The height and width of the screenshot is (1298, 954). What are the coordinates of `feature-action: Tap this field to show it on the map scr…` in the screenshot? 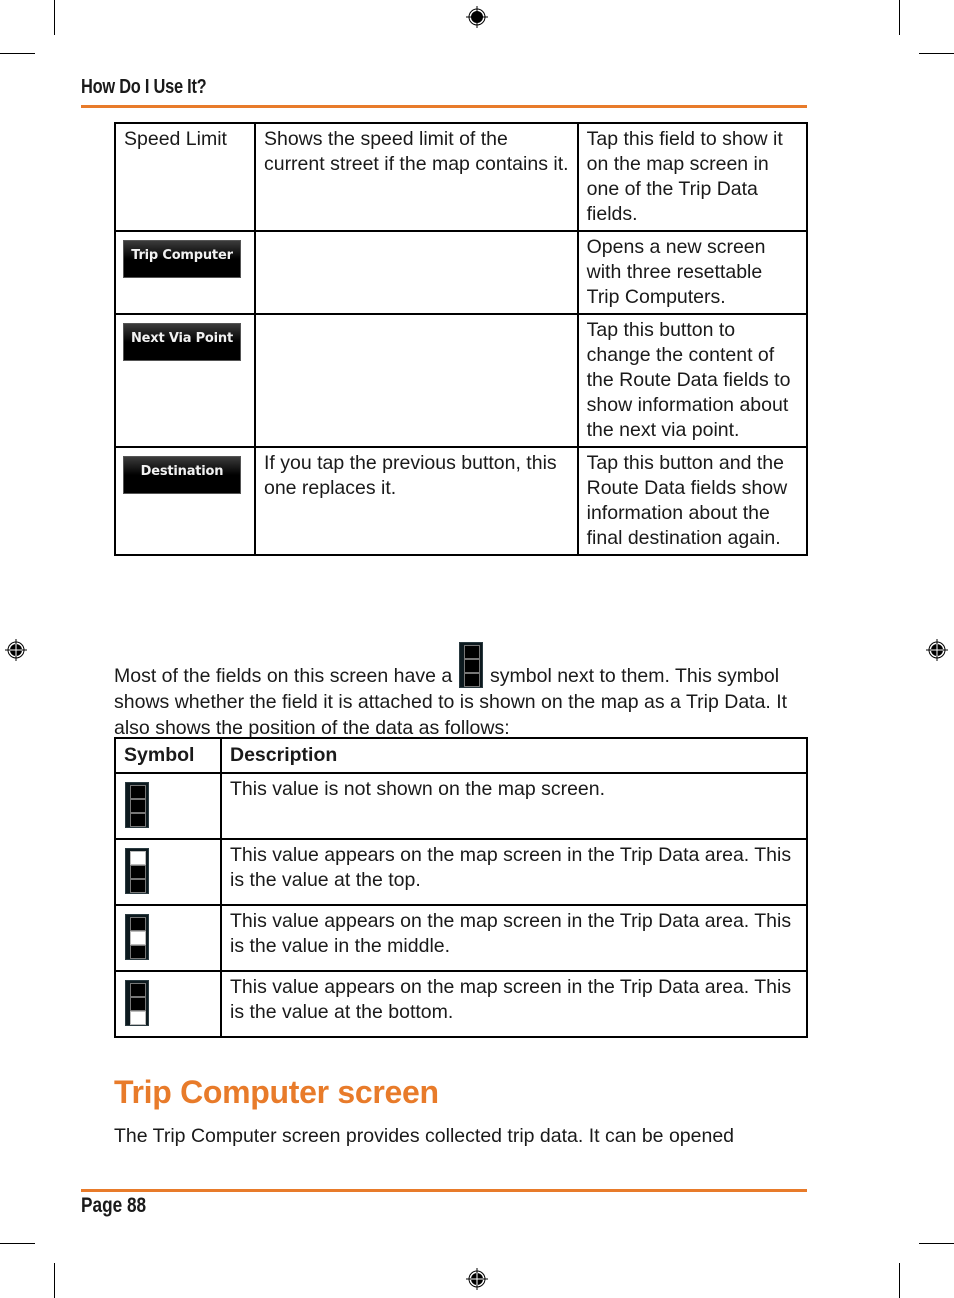 It's located at (684, 176).